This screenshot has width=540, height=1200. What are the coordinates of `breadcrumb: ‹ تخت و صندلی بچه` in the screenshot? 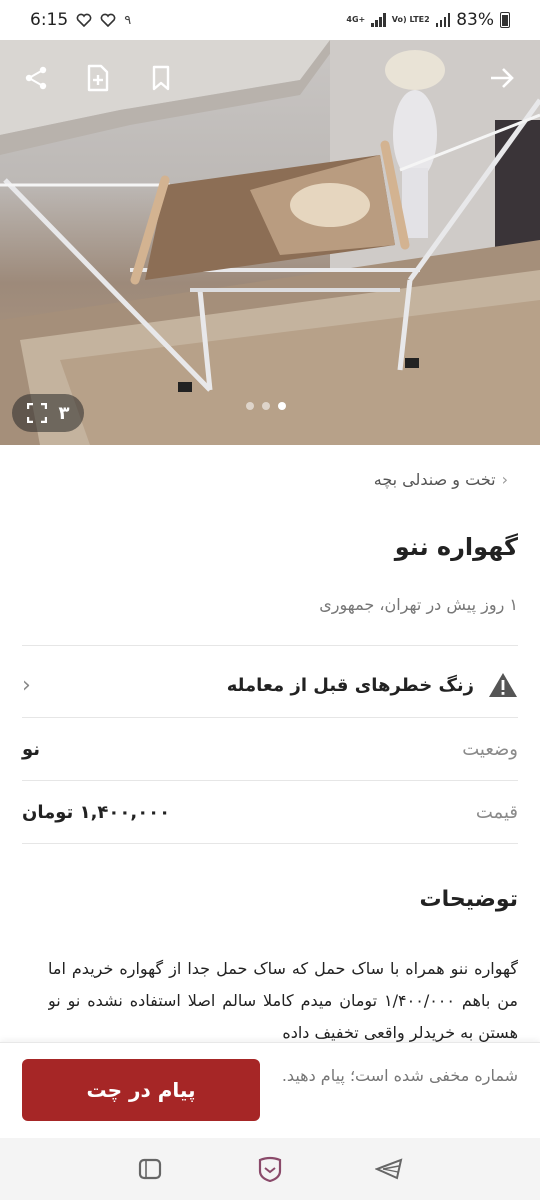 It's located at (441, 479).